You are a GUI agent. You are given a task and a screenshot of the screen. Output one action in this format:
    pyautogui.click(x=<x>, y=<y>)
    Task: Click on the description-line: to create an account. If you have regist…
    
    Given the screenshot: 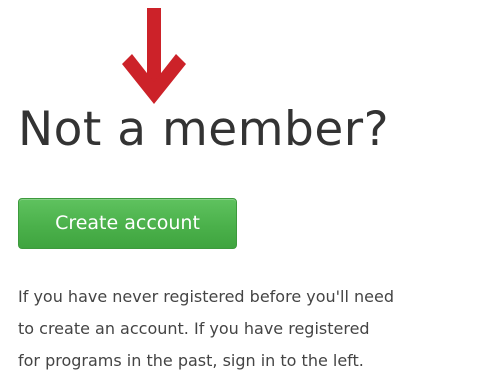 What is the action you would take?
    pyautogui.click(x=194, y=328)
    